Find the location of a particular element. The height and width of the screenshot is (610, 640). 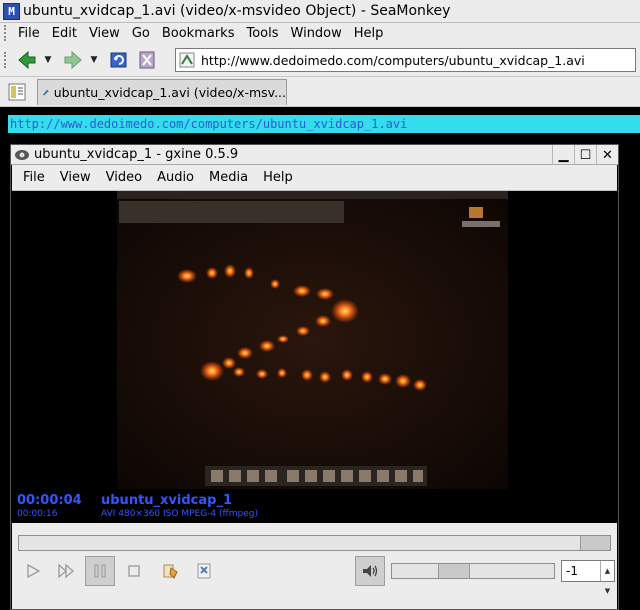

close-button: ✕ is located at coordinates (607, 155).